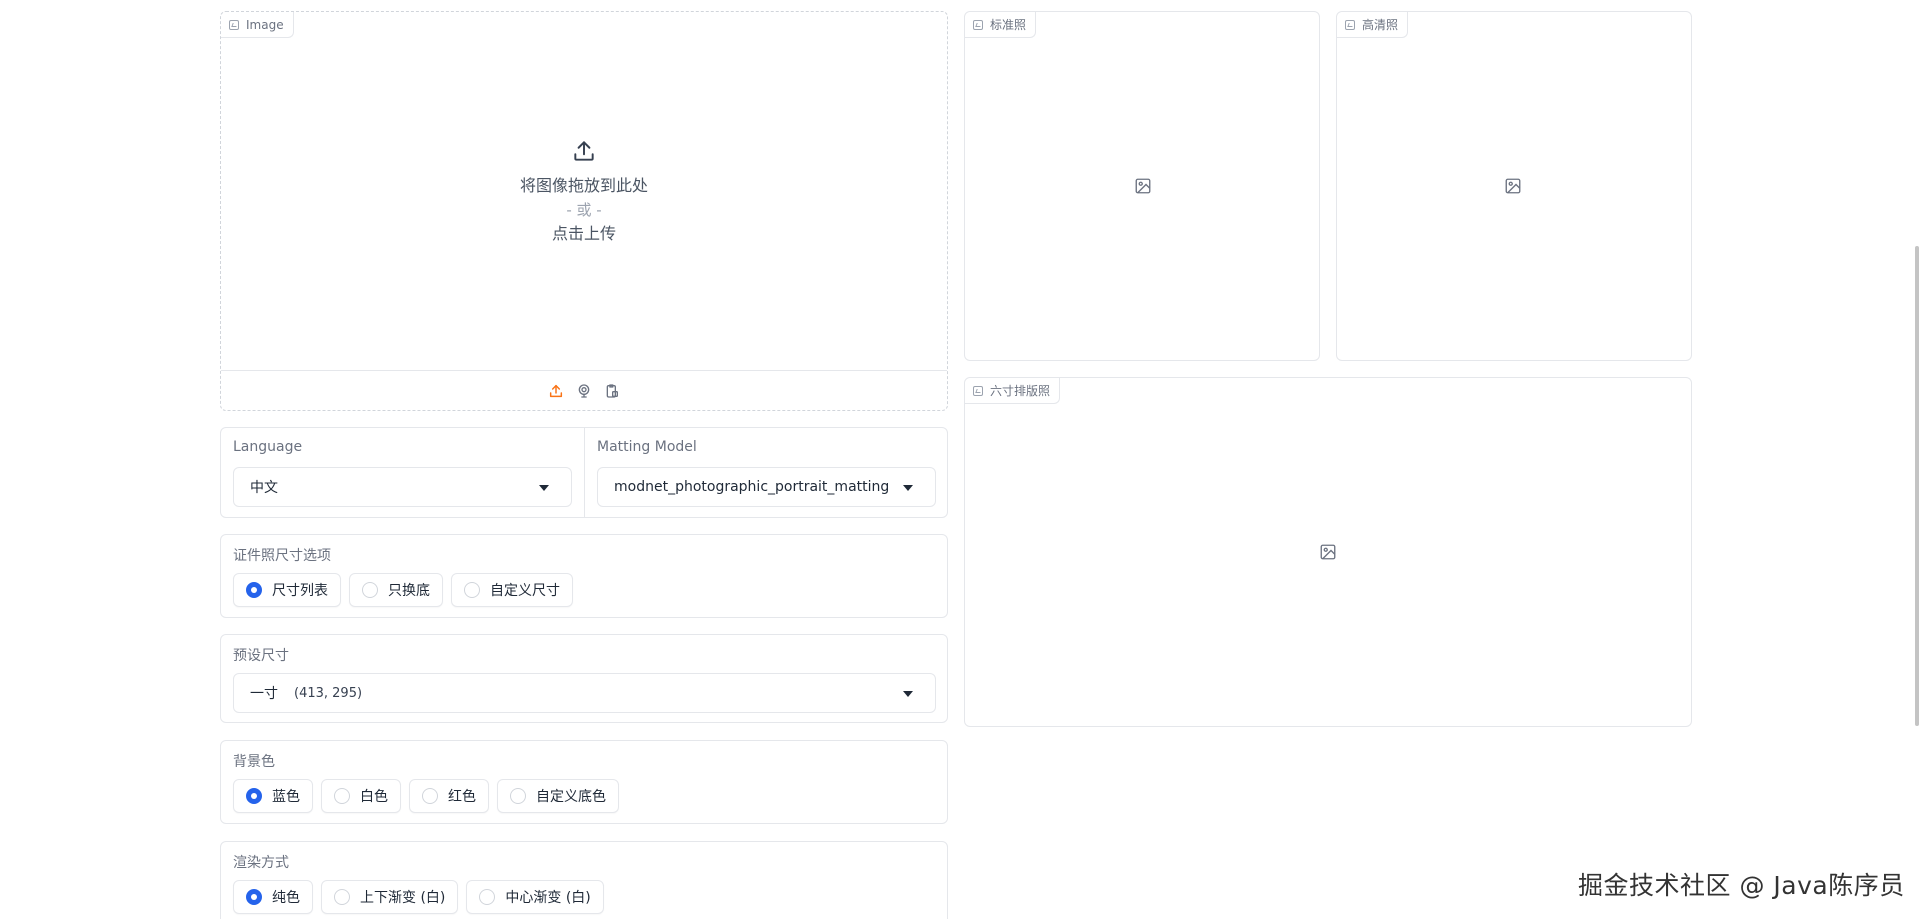 This screenshot has width=1920, height=919. What do you see at coordinates (548, 898) in the screenshot?
I see `radio-label: 中心渐变 (白)` at bounding box center [548, 898].